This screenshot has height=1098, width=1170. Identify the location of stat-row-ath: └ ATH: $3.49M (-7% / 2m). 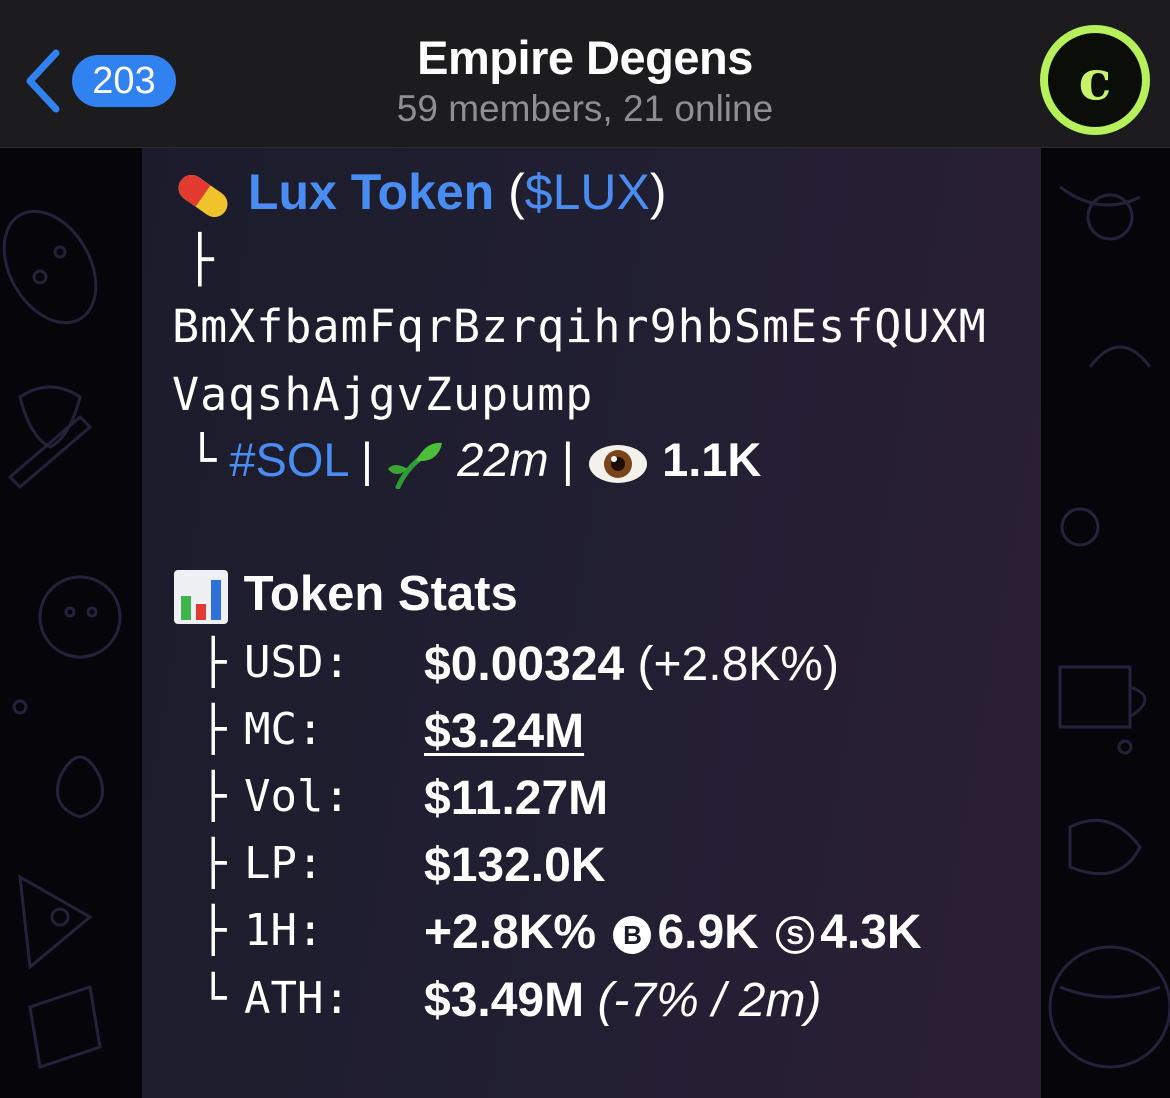
(510, 1003).